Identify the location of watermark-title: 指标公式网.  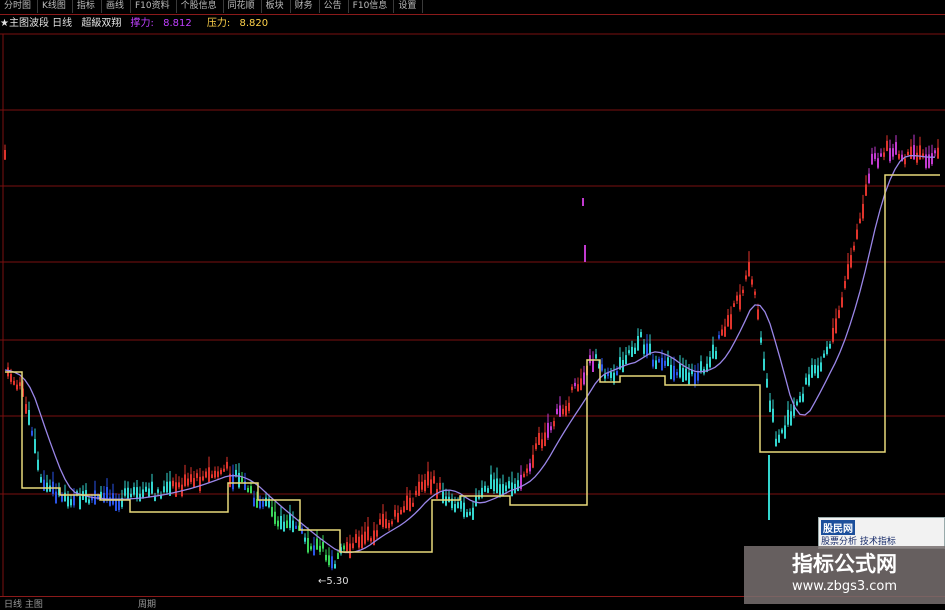
(844, 564).